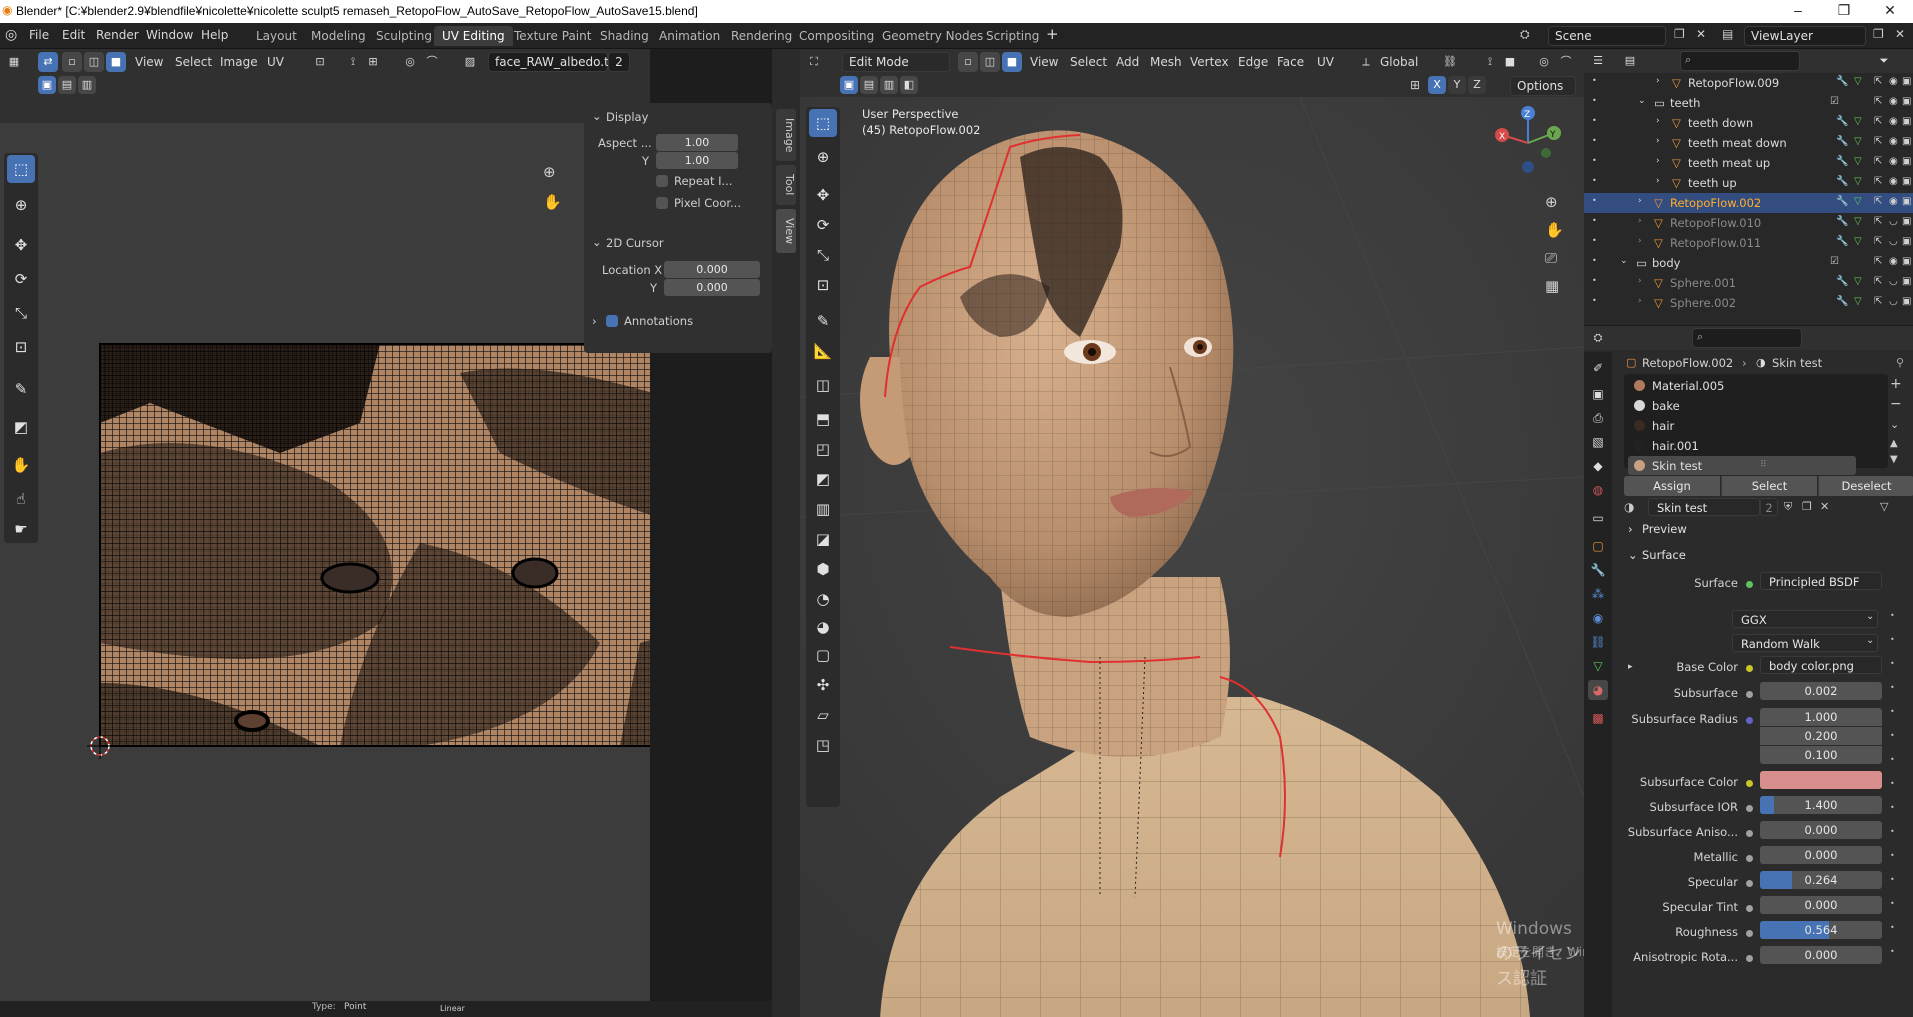  Describe the element at coordinates (1805, 36) in the screenshot. I see `view-layer-selector: ViewLayer` at that location.